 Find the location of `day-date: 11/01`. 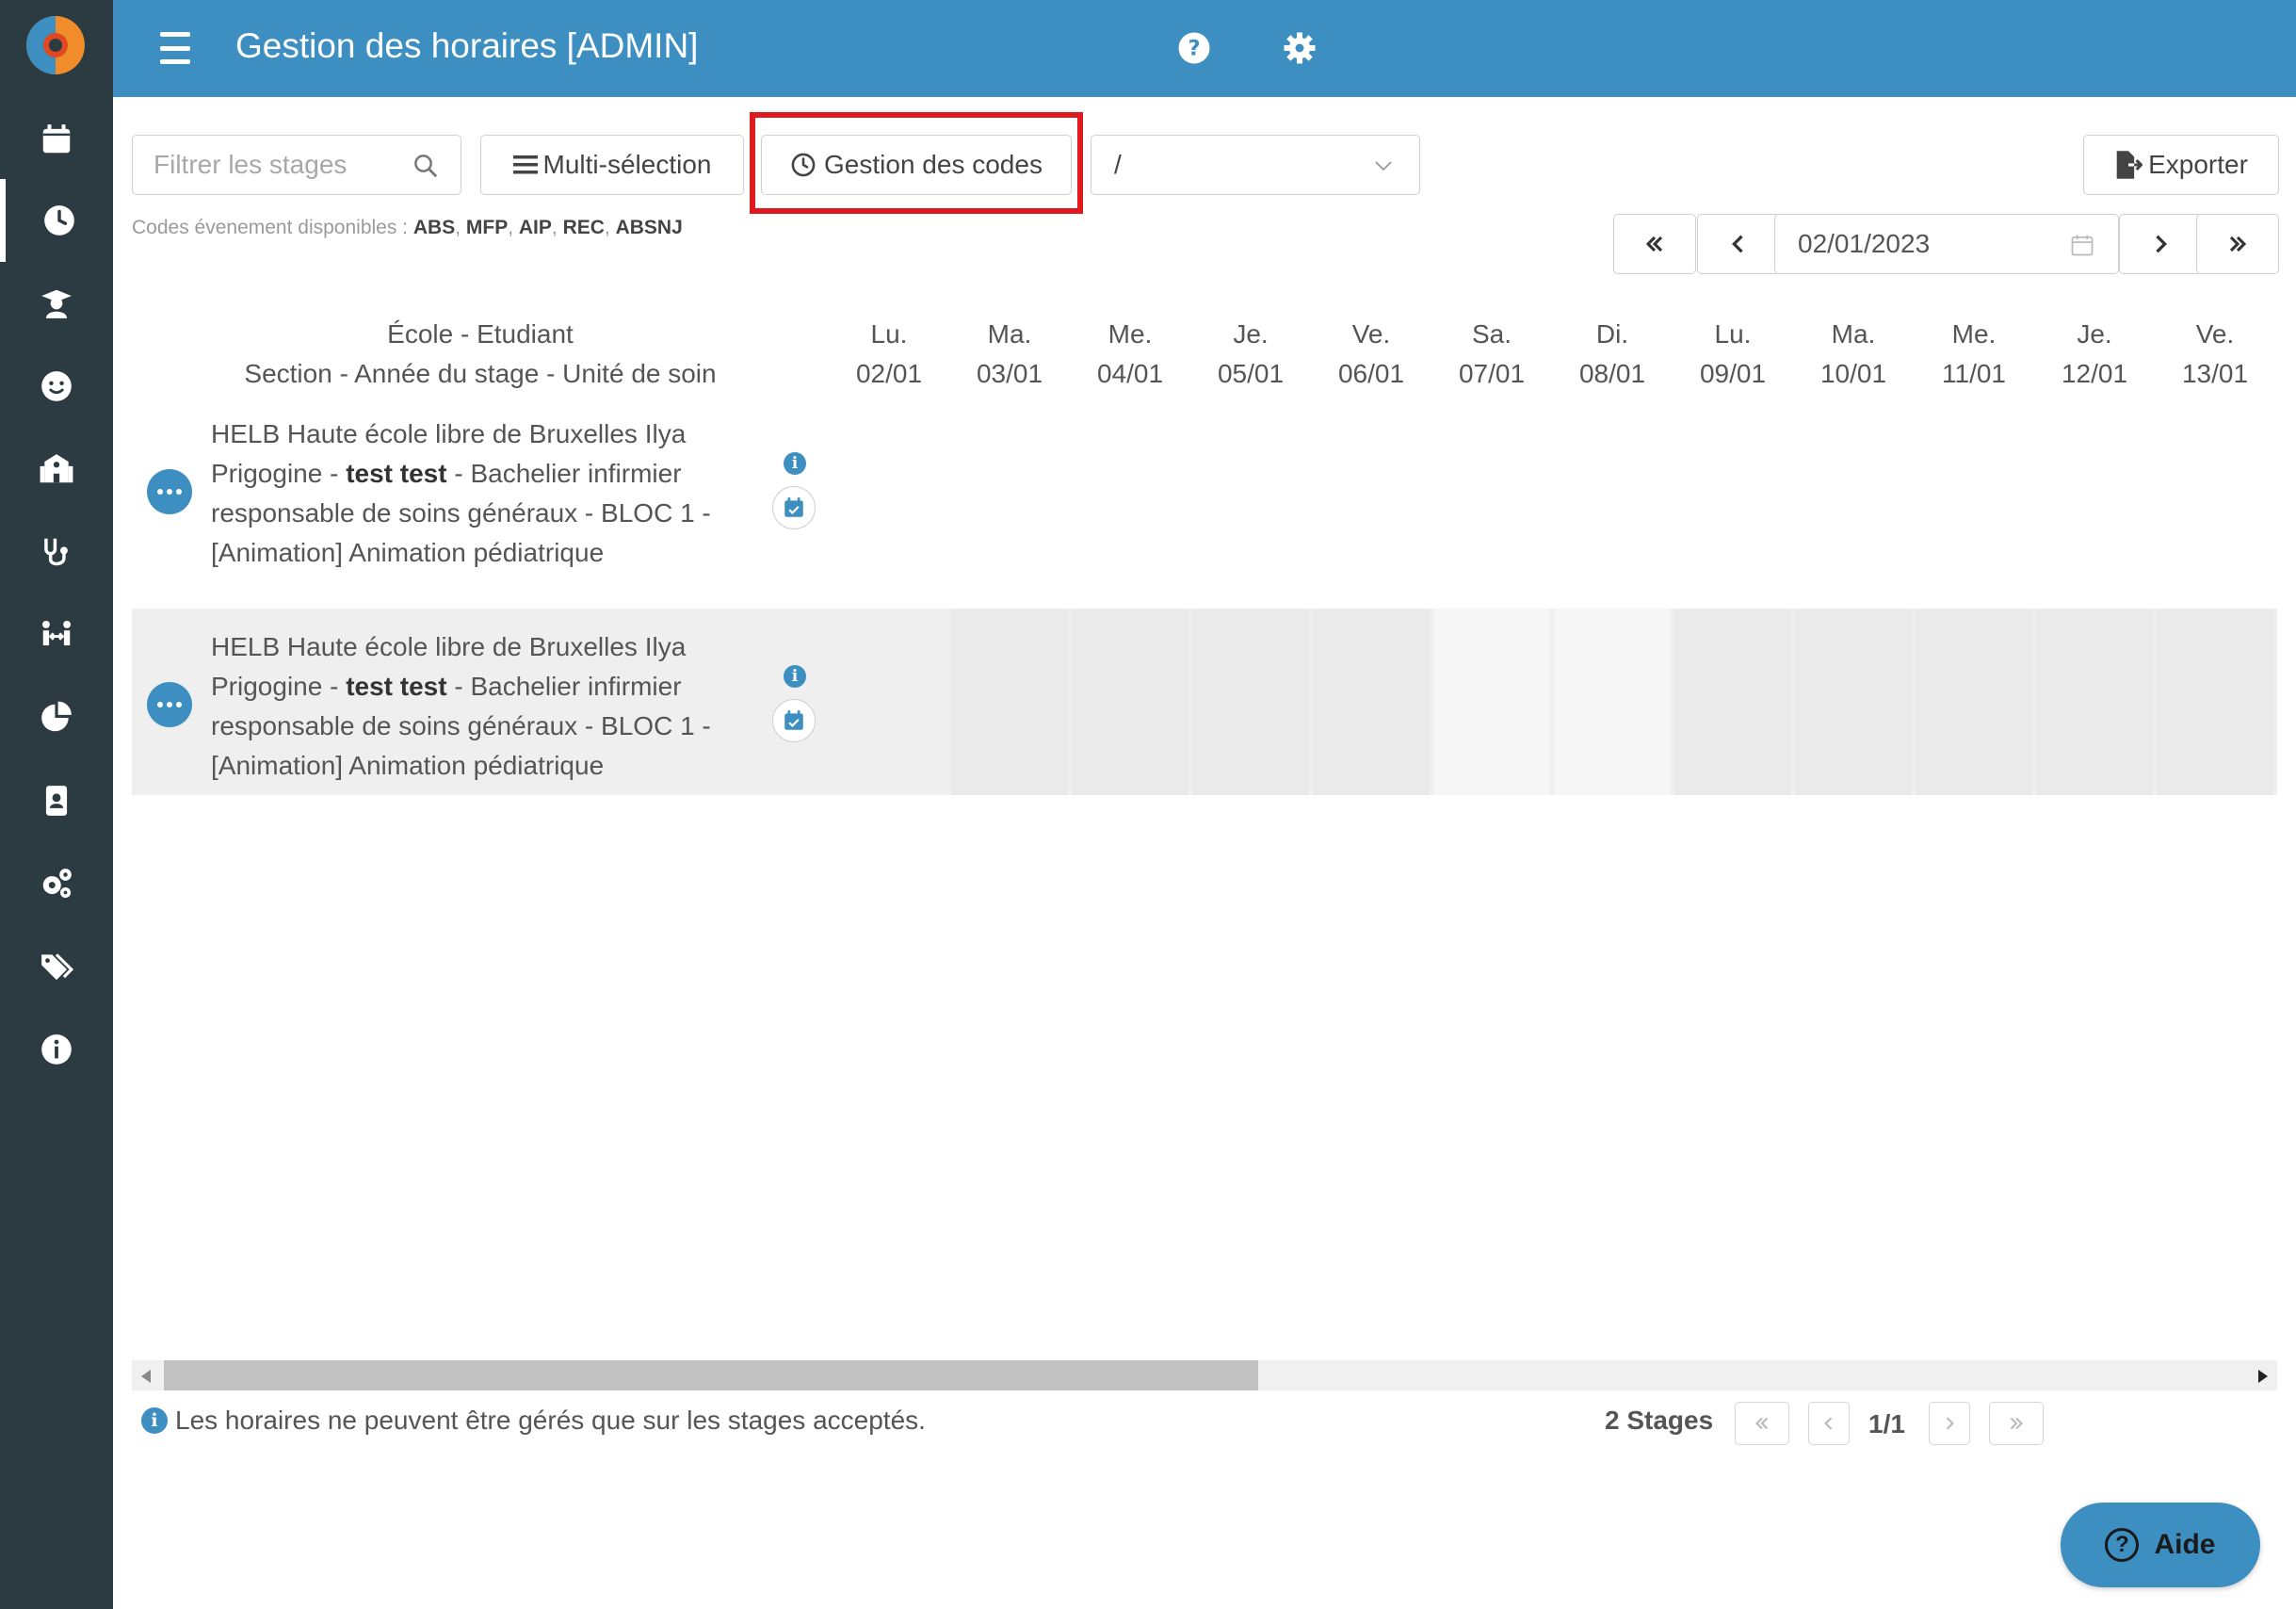

day-date: 11/01 is located at coordinates (1974, 373).